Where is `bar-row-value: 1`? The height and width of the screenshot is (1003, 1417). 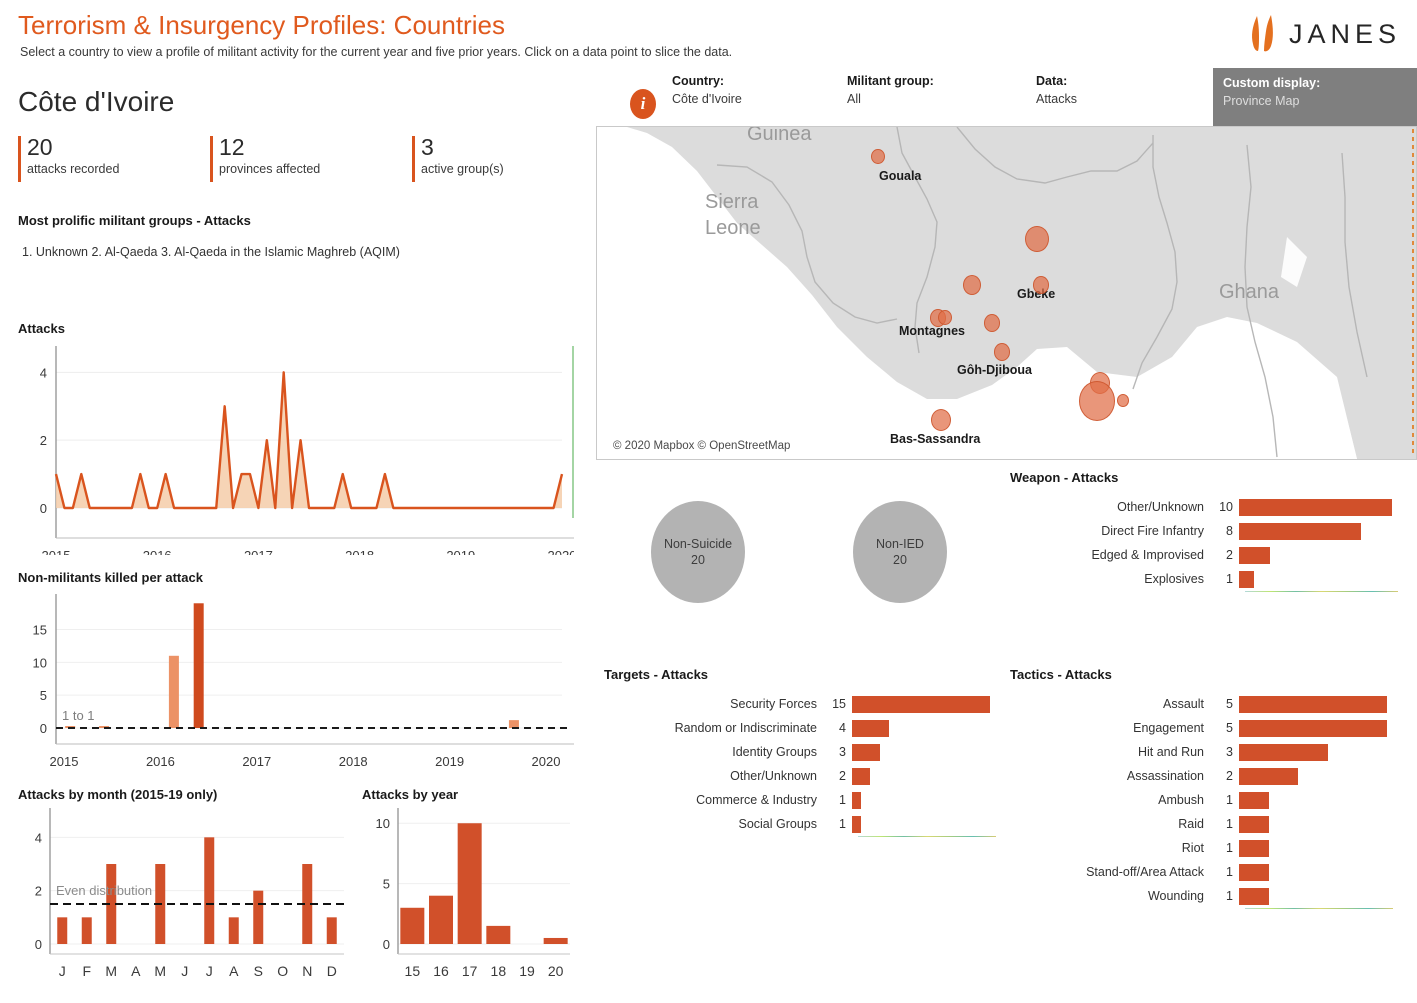 bar-row-value: 1 is located at coordinates (1229, 872).